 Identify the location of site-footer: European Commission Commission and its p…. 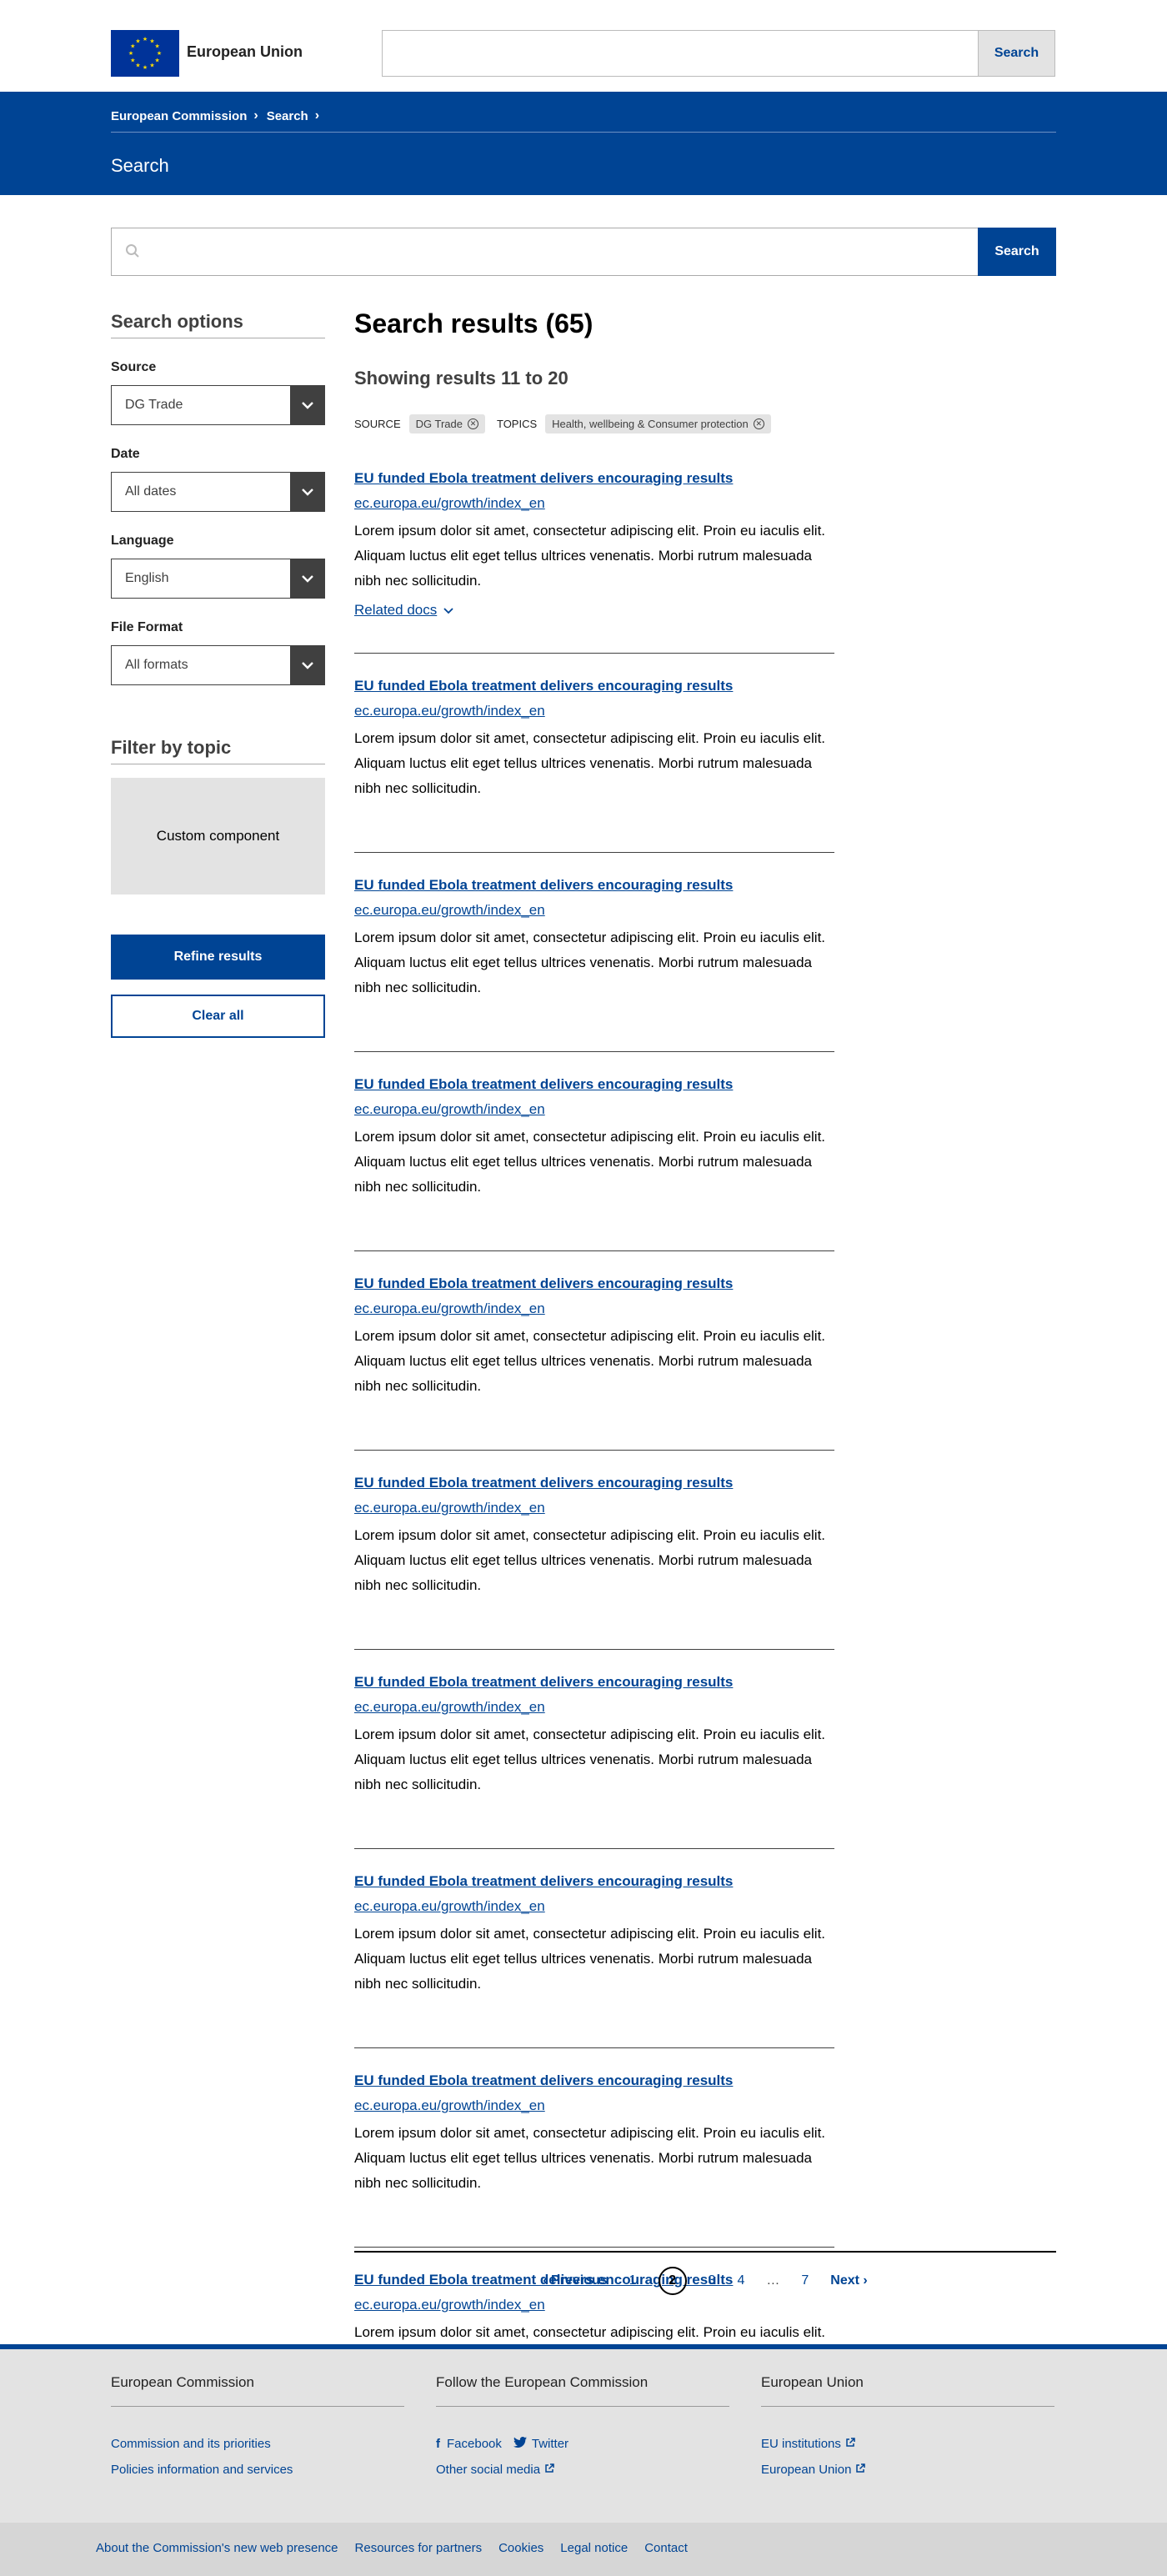
(583, 2436).